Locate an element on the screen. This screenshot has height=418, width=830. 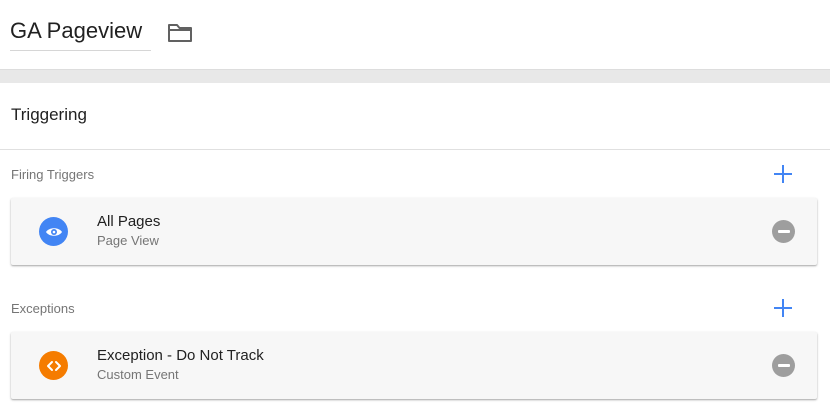
eye-icon is located at coordinates (53, 231).